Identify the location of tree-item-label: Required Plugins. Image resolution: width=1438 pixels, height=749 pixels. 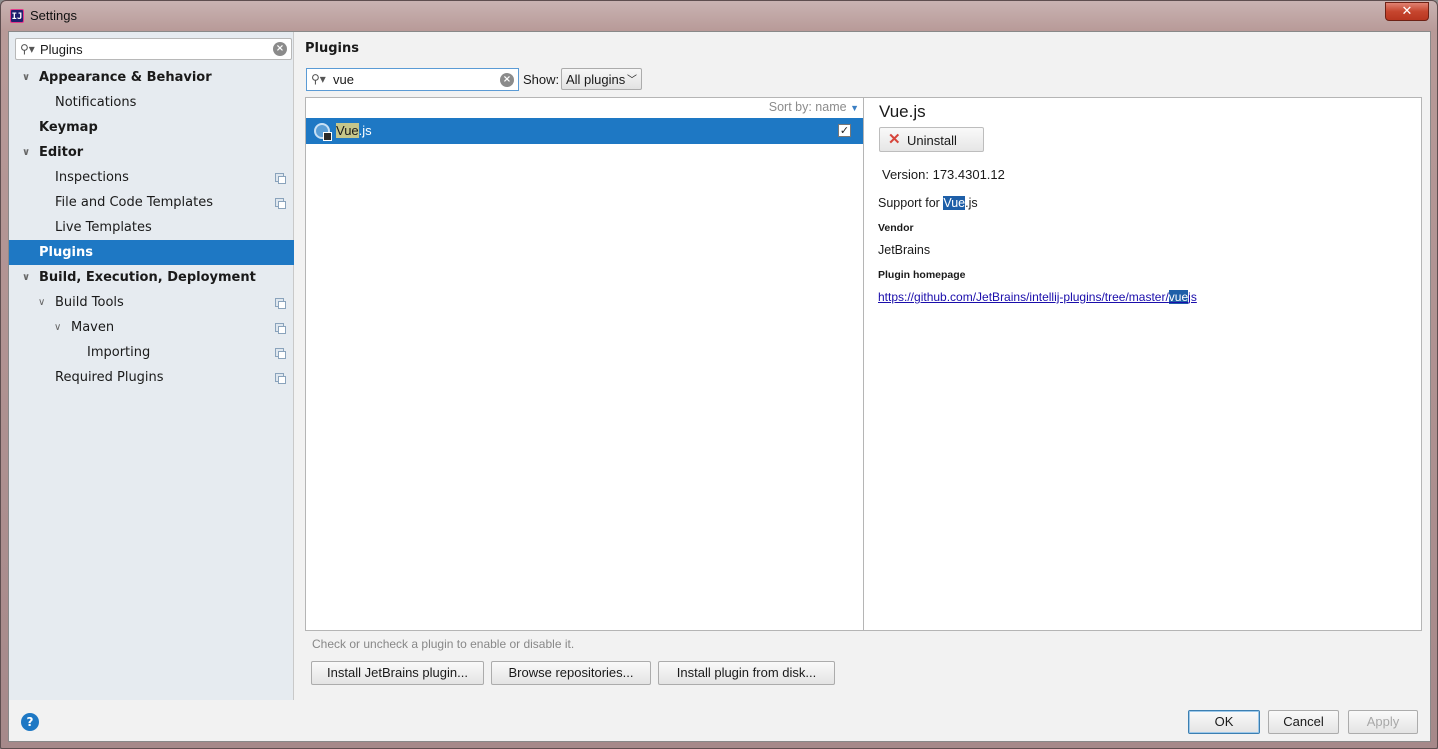
(109, 377).